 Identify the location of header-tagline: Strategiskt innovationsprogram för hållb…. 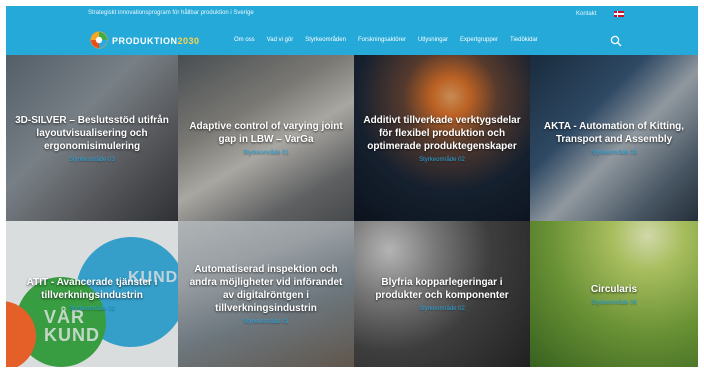
(171, 13).